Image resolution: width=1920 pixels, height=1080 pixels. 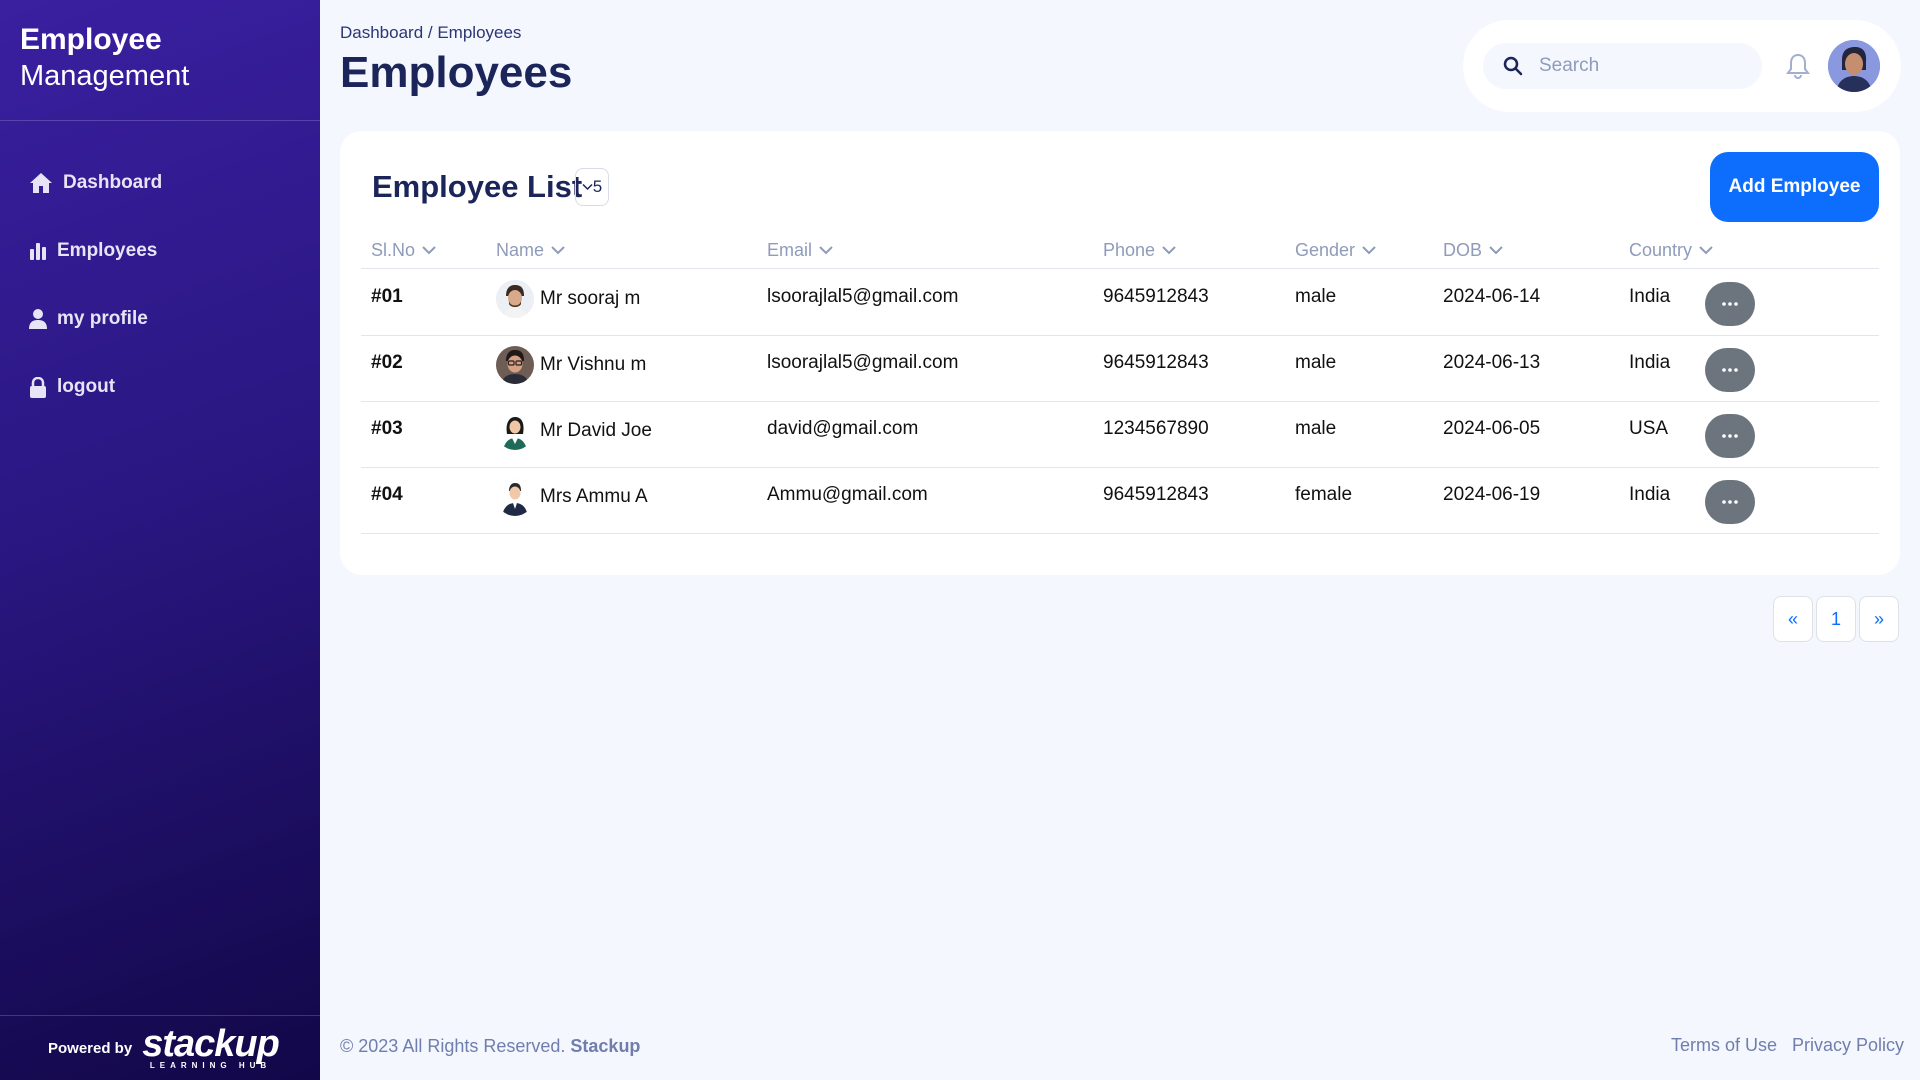 I want to click on add-employee-button: Add Employee, so click(x=1794, y=187).